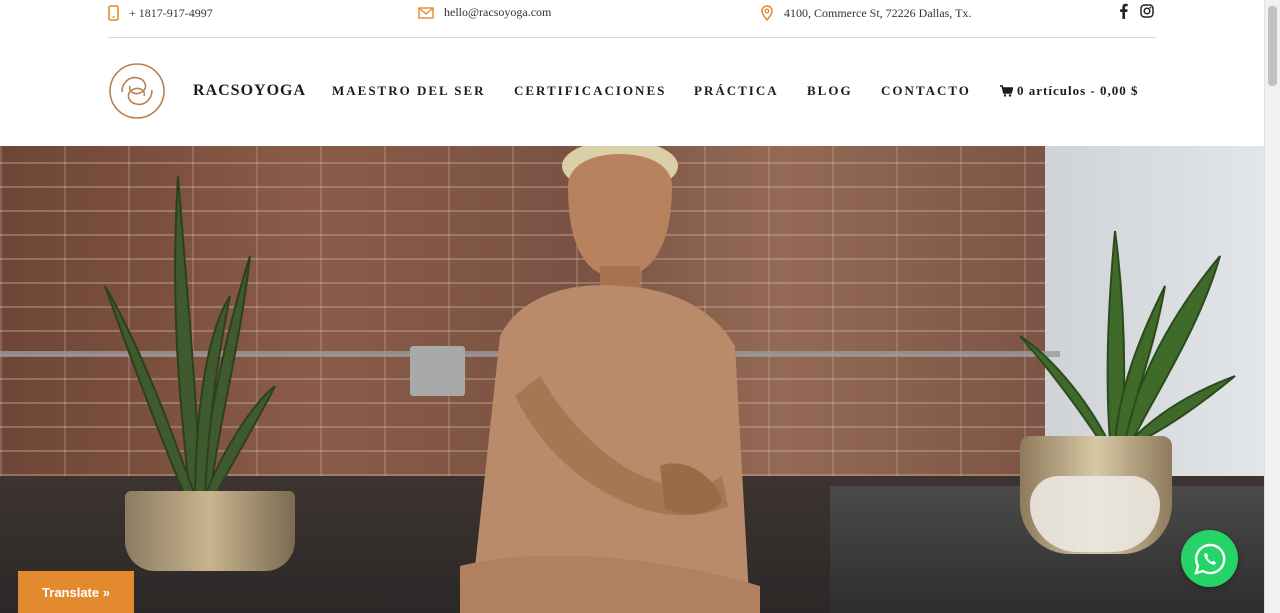 This screenshot has height=613, width=1280. I want to click on brand-name: RACSOYOGA, so click(249, 91).